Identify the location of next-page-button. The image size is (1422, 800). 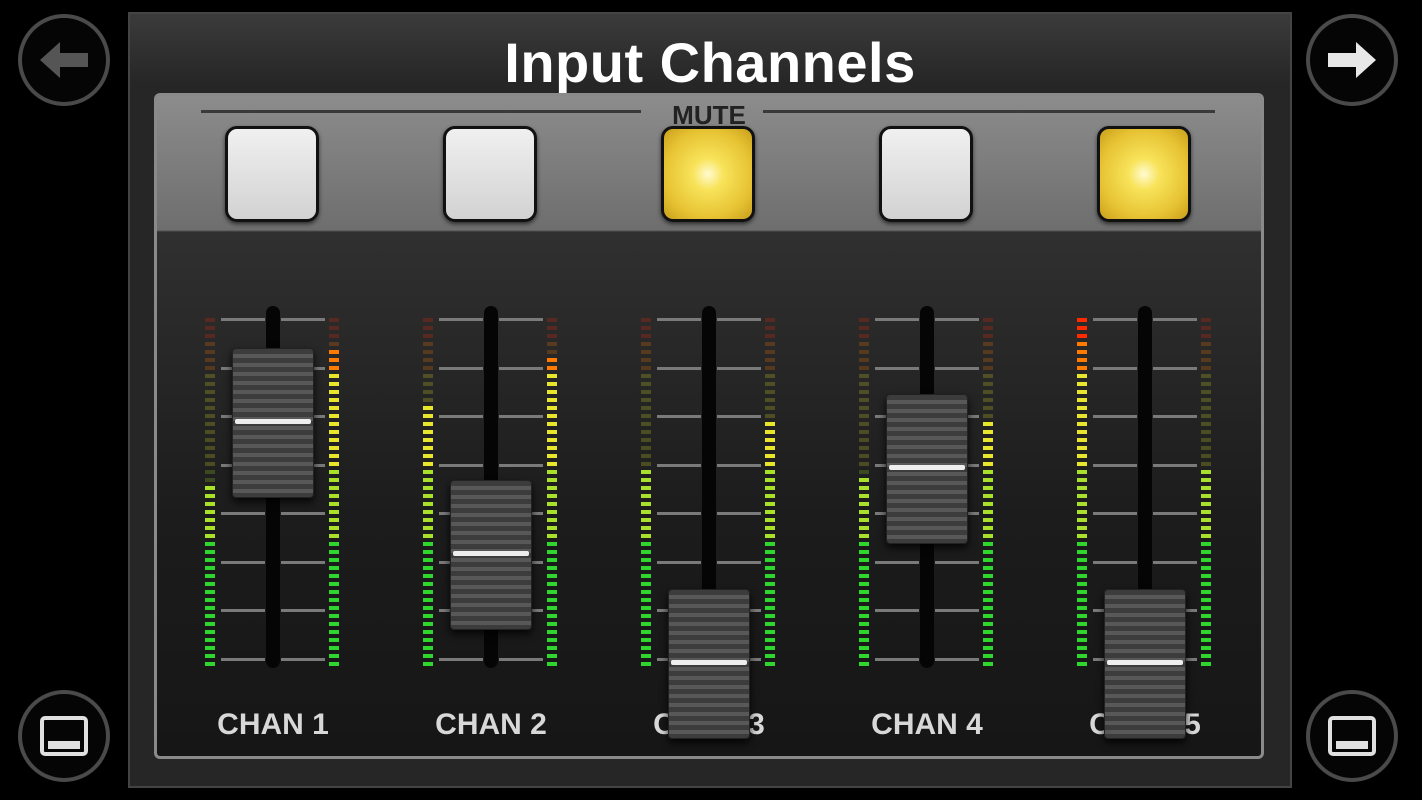
(1352, 60).